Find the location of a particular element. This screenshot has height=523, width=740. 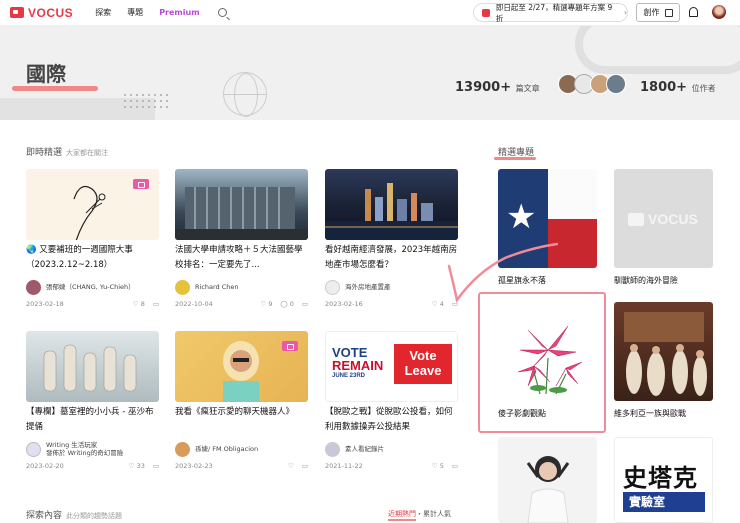

topic-label: 維多利亞一族與歐戰 is located at coordinates (663, 413).